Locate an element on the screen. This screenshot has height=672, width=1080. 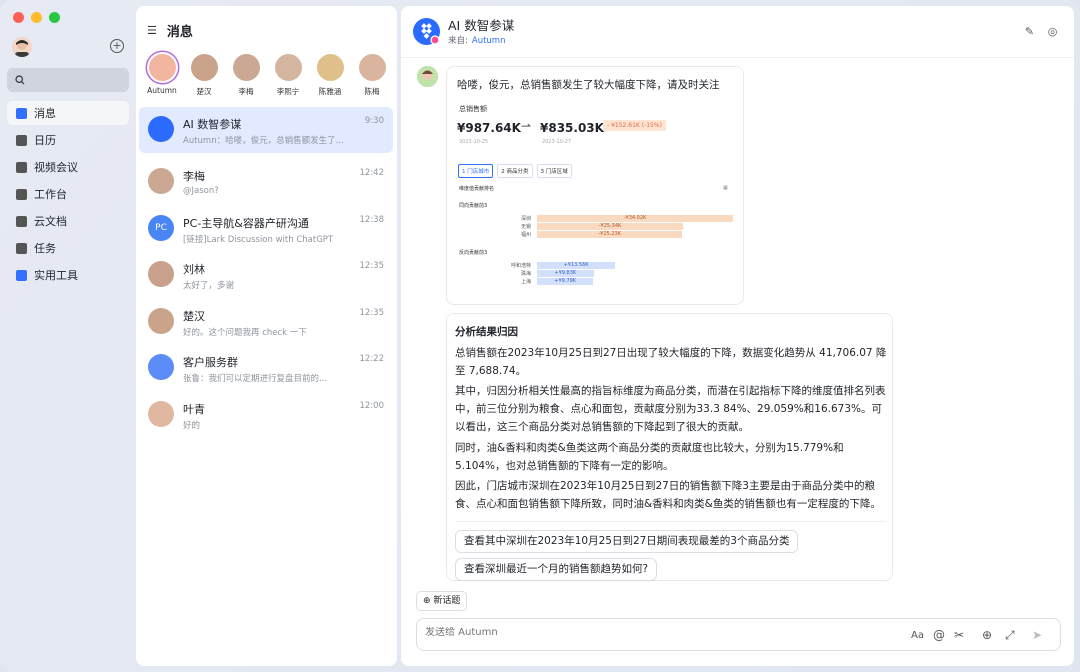
send-icon: ➤ is located at coordinates (1037, 635).